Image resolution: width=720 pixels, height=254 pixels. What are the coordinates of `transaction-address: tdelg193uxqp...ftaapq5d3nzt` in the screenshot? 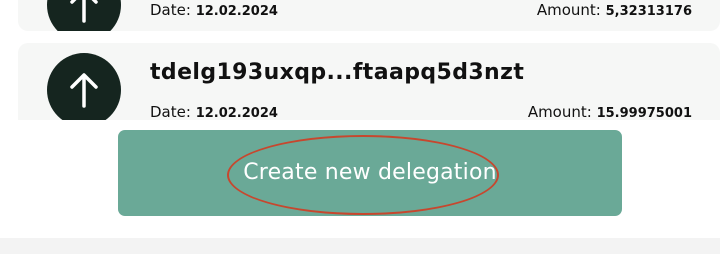 It's located at (337, 72).